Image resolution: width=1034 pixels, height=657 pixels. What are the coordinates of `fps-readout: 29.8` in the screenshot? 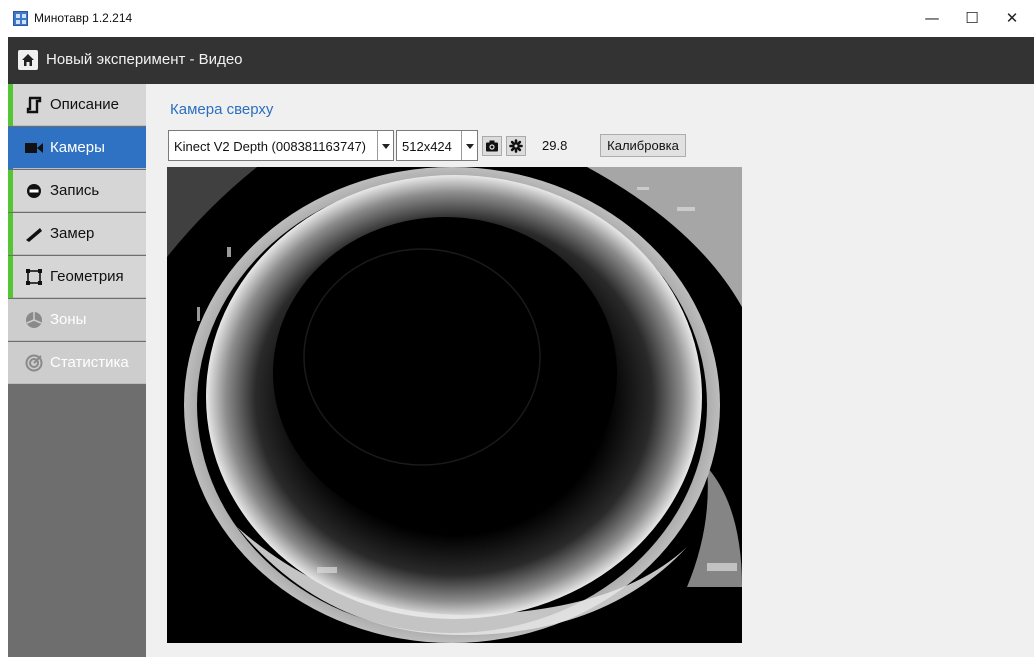 It's located at (555, 145).